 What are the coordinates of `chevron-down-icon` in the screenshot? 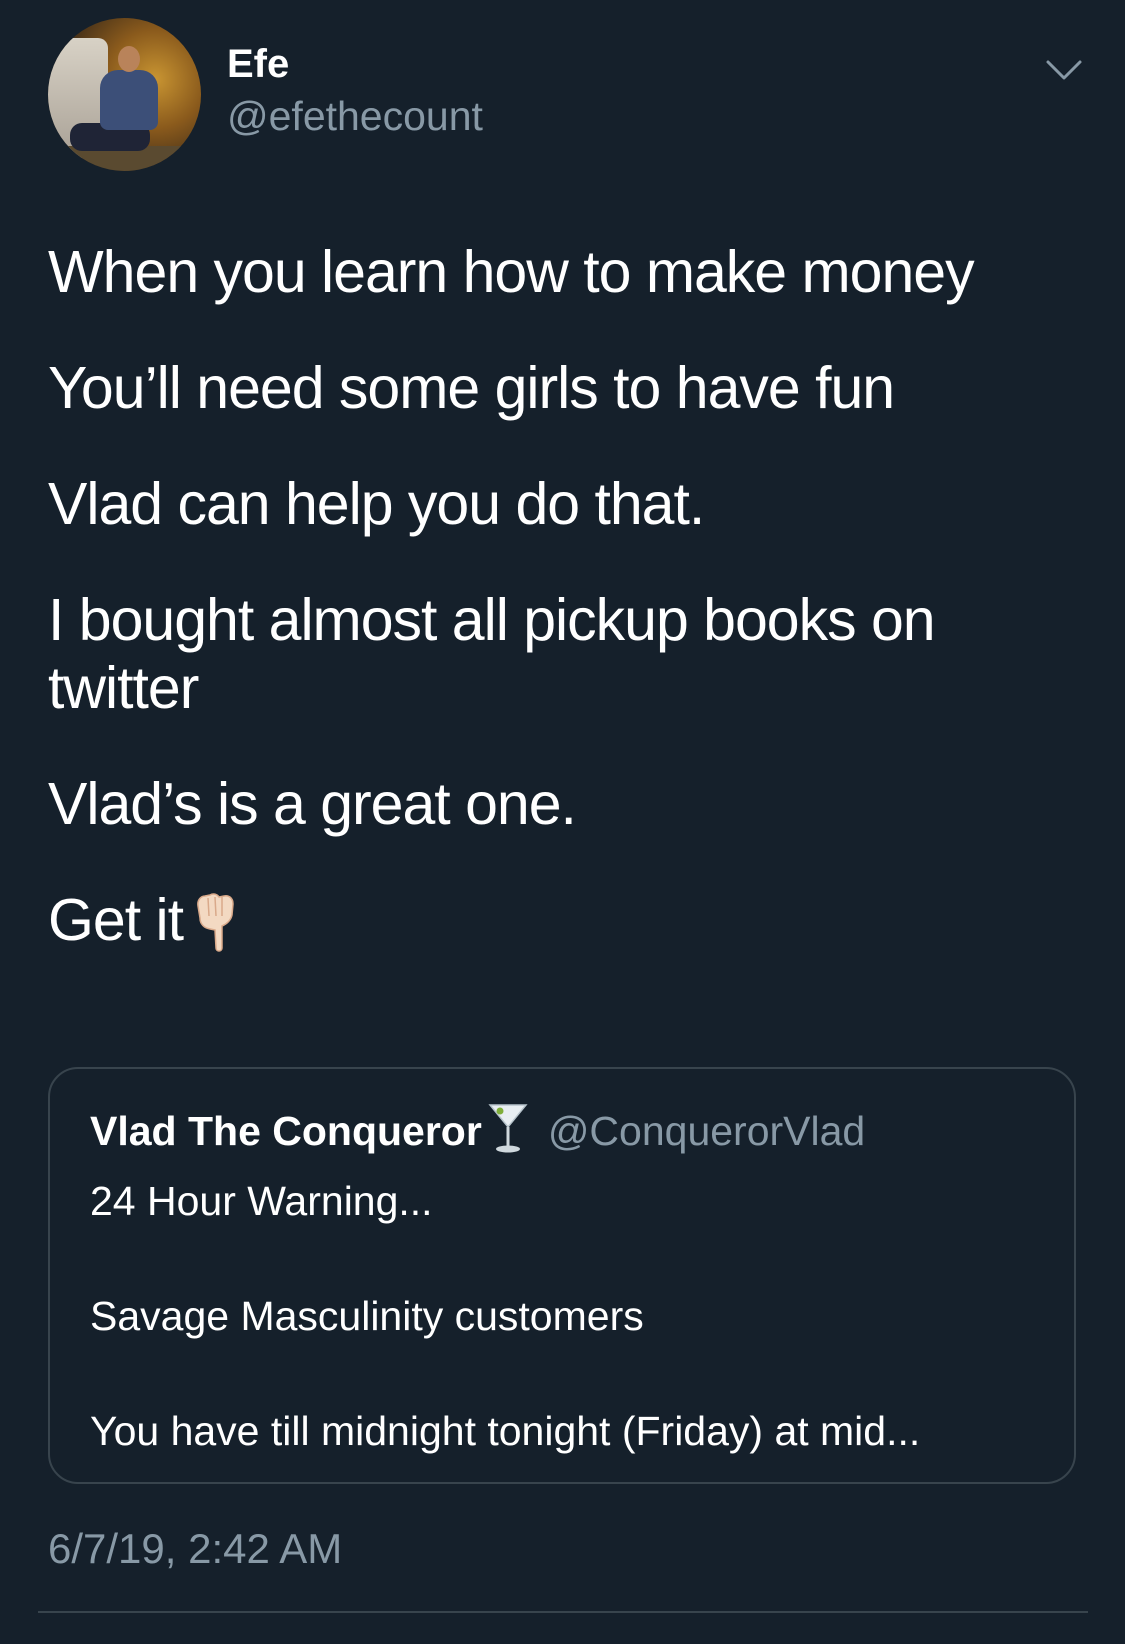 It's located at (1064, 70).